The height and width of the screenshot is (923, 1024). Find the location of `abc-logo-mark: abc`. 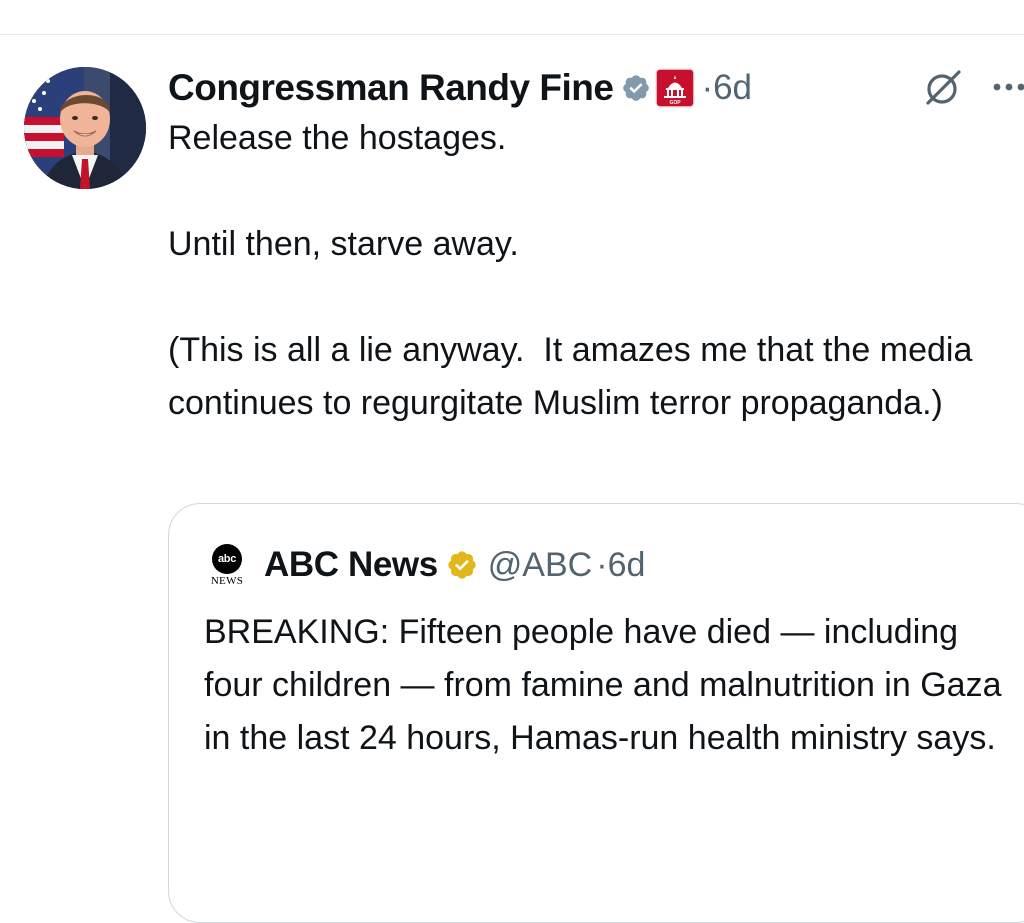

abc-logo-mark: abc is located at coordinates (227, 558).